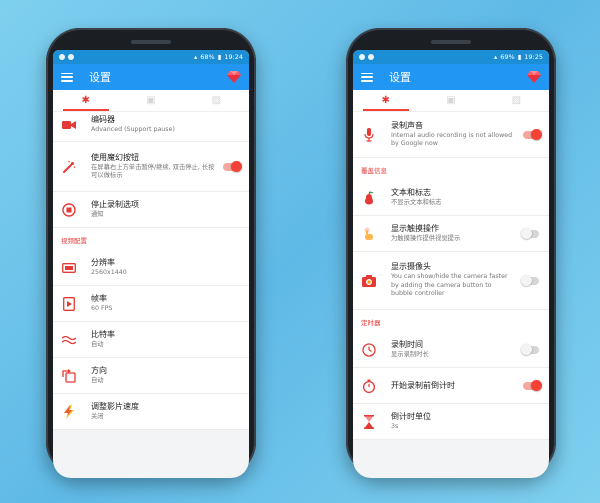  I want to click on show-touches-toggle, so click(530, 233).